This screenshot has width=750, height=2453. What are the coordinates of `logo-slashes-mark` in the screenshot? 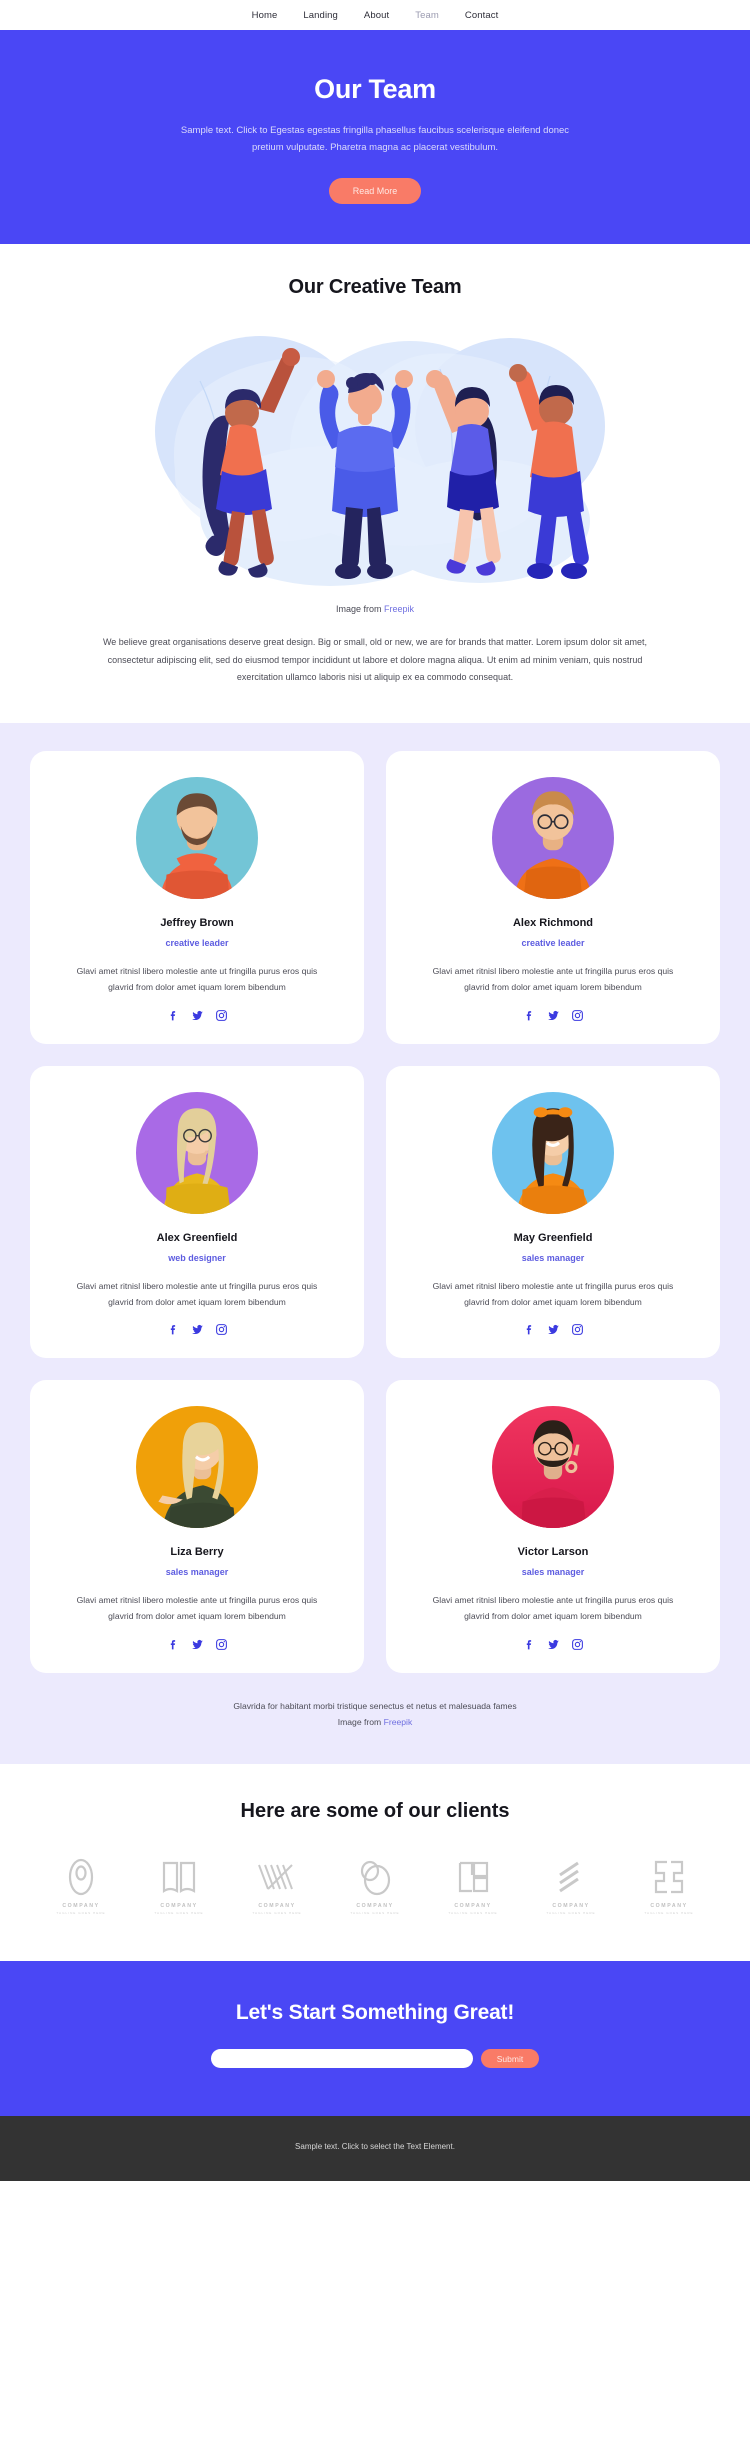 It's located at (569, 1877).